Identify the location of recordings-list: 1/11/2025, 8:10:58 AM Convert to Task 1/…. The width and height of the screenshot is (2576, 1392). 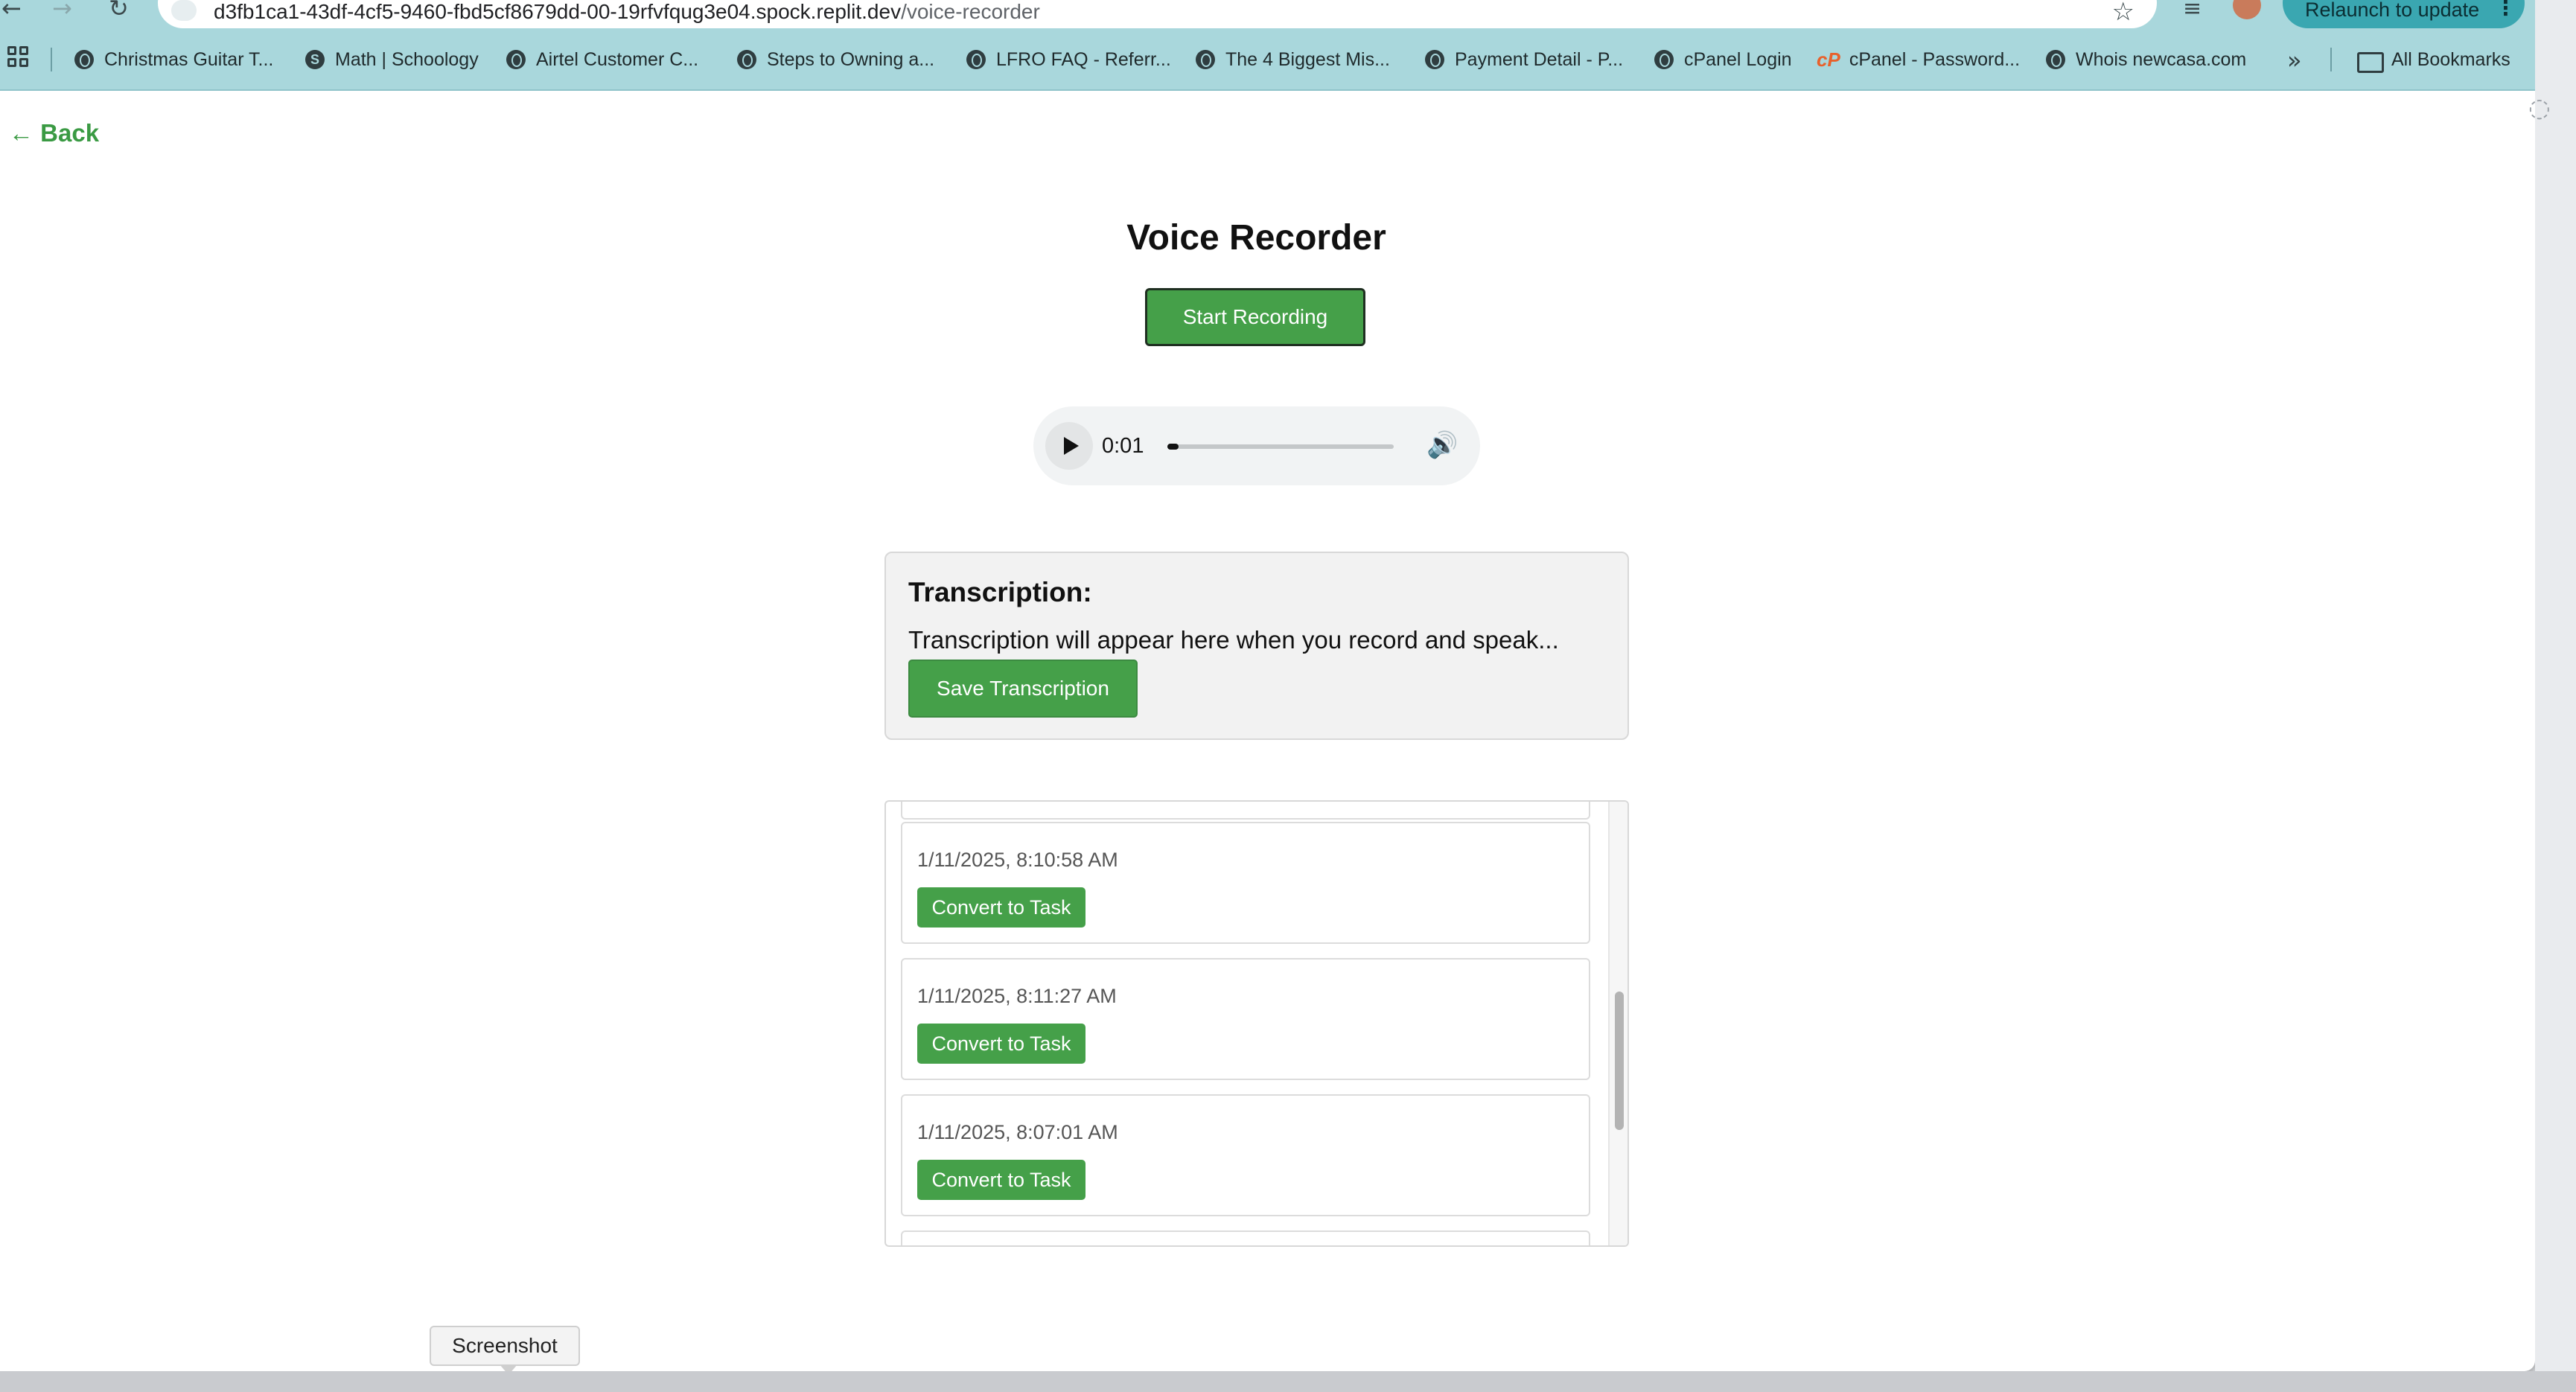
(1256, 1024).